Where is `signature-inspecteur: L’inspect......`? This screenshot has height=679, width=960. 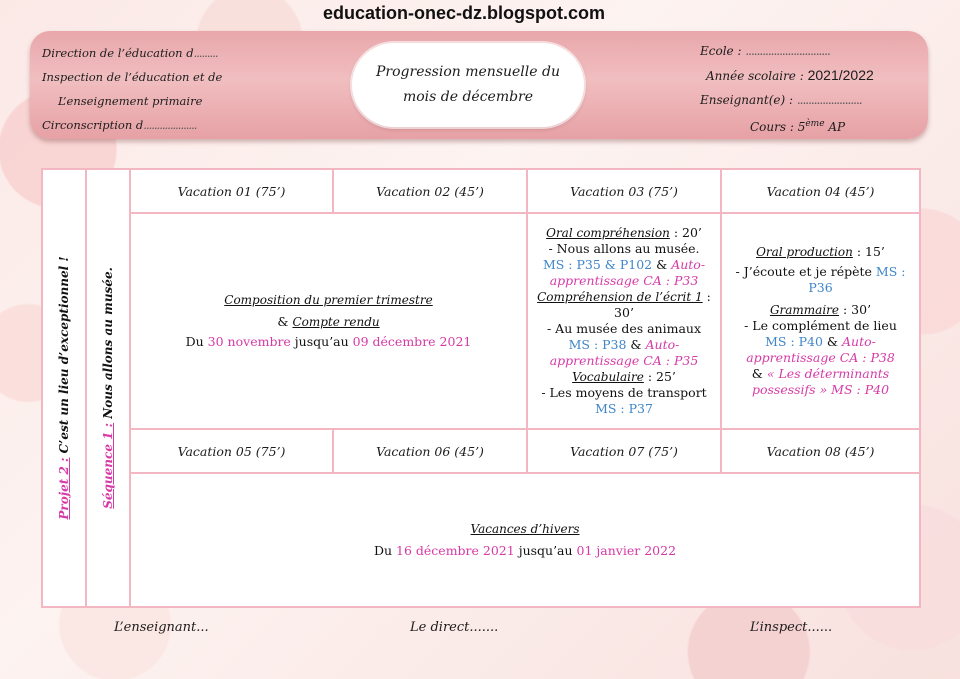
signature-inspecteur: L’inspect...... is located at coordinates (791, 627).